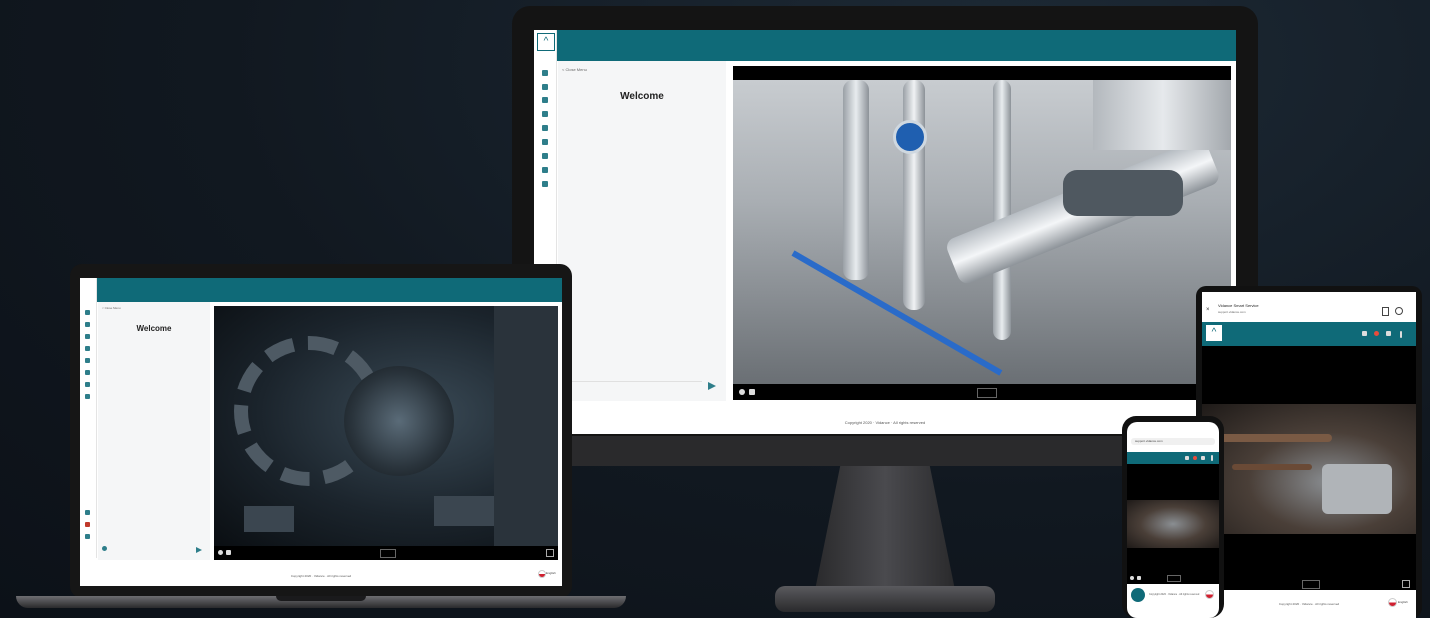  I want to click on chat-panel: < Close Menu Welcome, so click(154, 431).